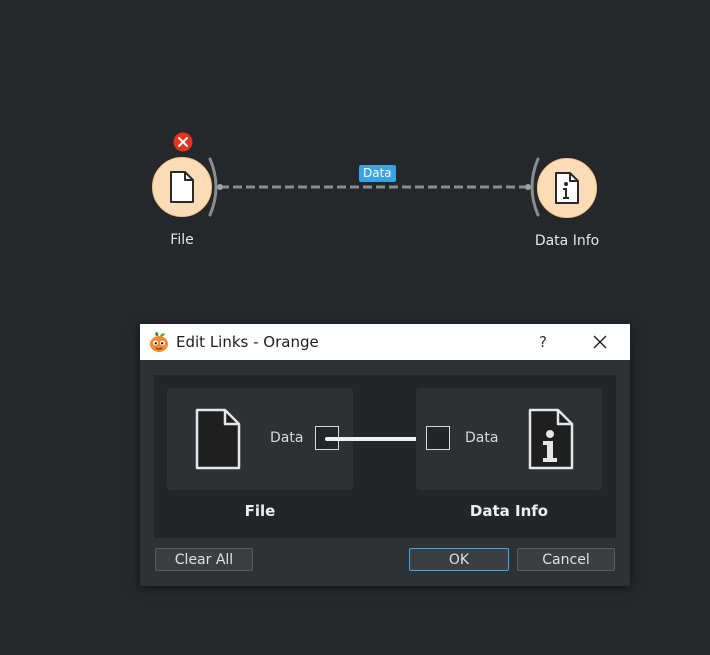  I want to click on file-output-anchor-arc, so click(216, 187).